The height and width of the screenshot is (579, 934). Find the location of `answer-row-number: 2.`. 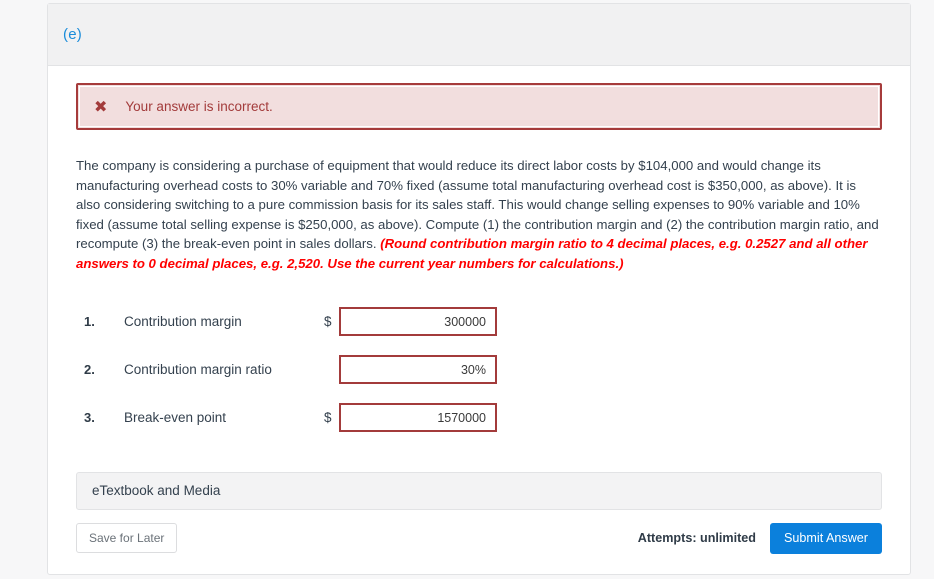

answer-row-number: 2. is located at coordinates (89, 370).